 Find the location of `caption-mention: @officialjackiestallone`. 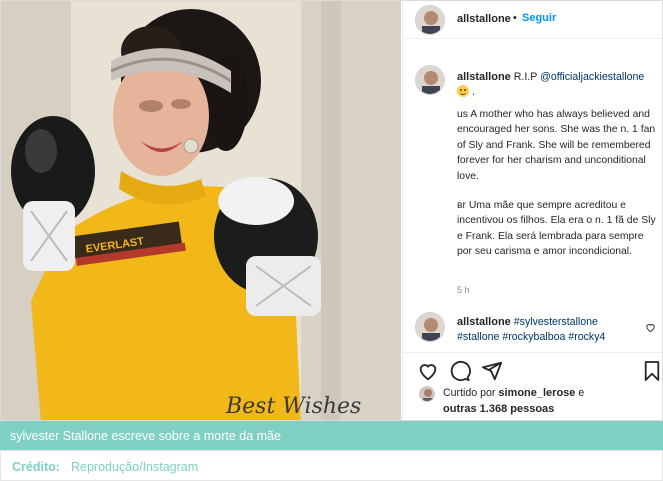

caption-mention: @officialjackiestallone is located at coordinates (592, 77).